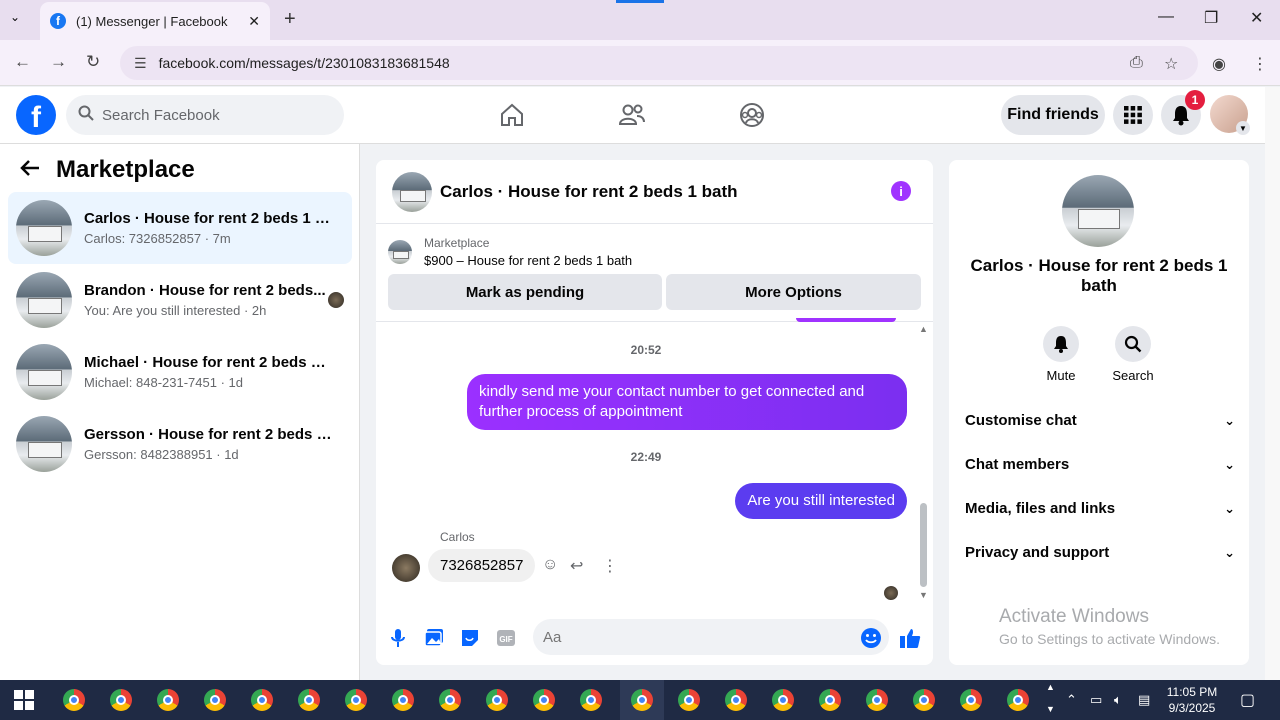  Describe the element at coordinates (654, 192) in the screenshot. I see `chat-header: Carlos · House for rent 2 beds 1 bath i` at that location.